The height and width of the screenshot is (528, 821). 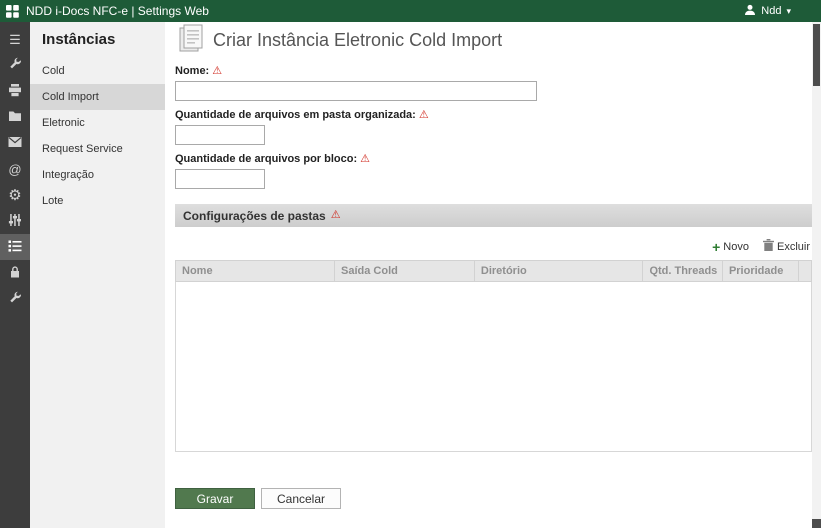 I want to click on at-icon: @, so click(x=15, y=169).